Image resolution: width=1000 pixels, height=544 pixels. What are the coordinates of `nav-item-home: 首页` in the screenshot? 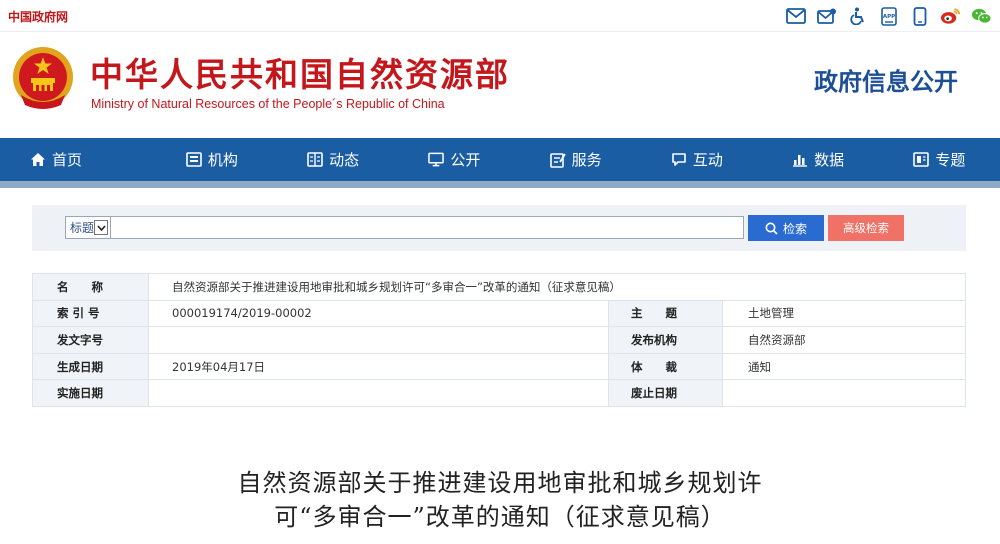 It's located at (75, 159).